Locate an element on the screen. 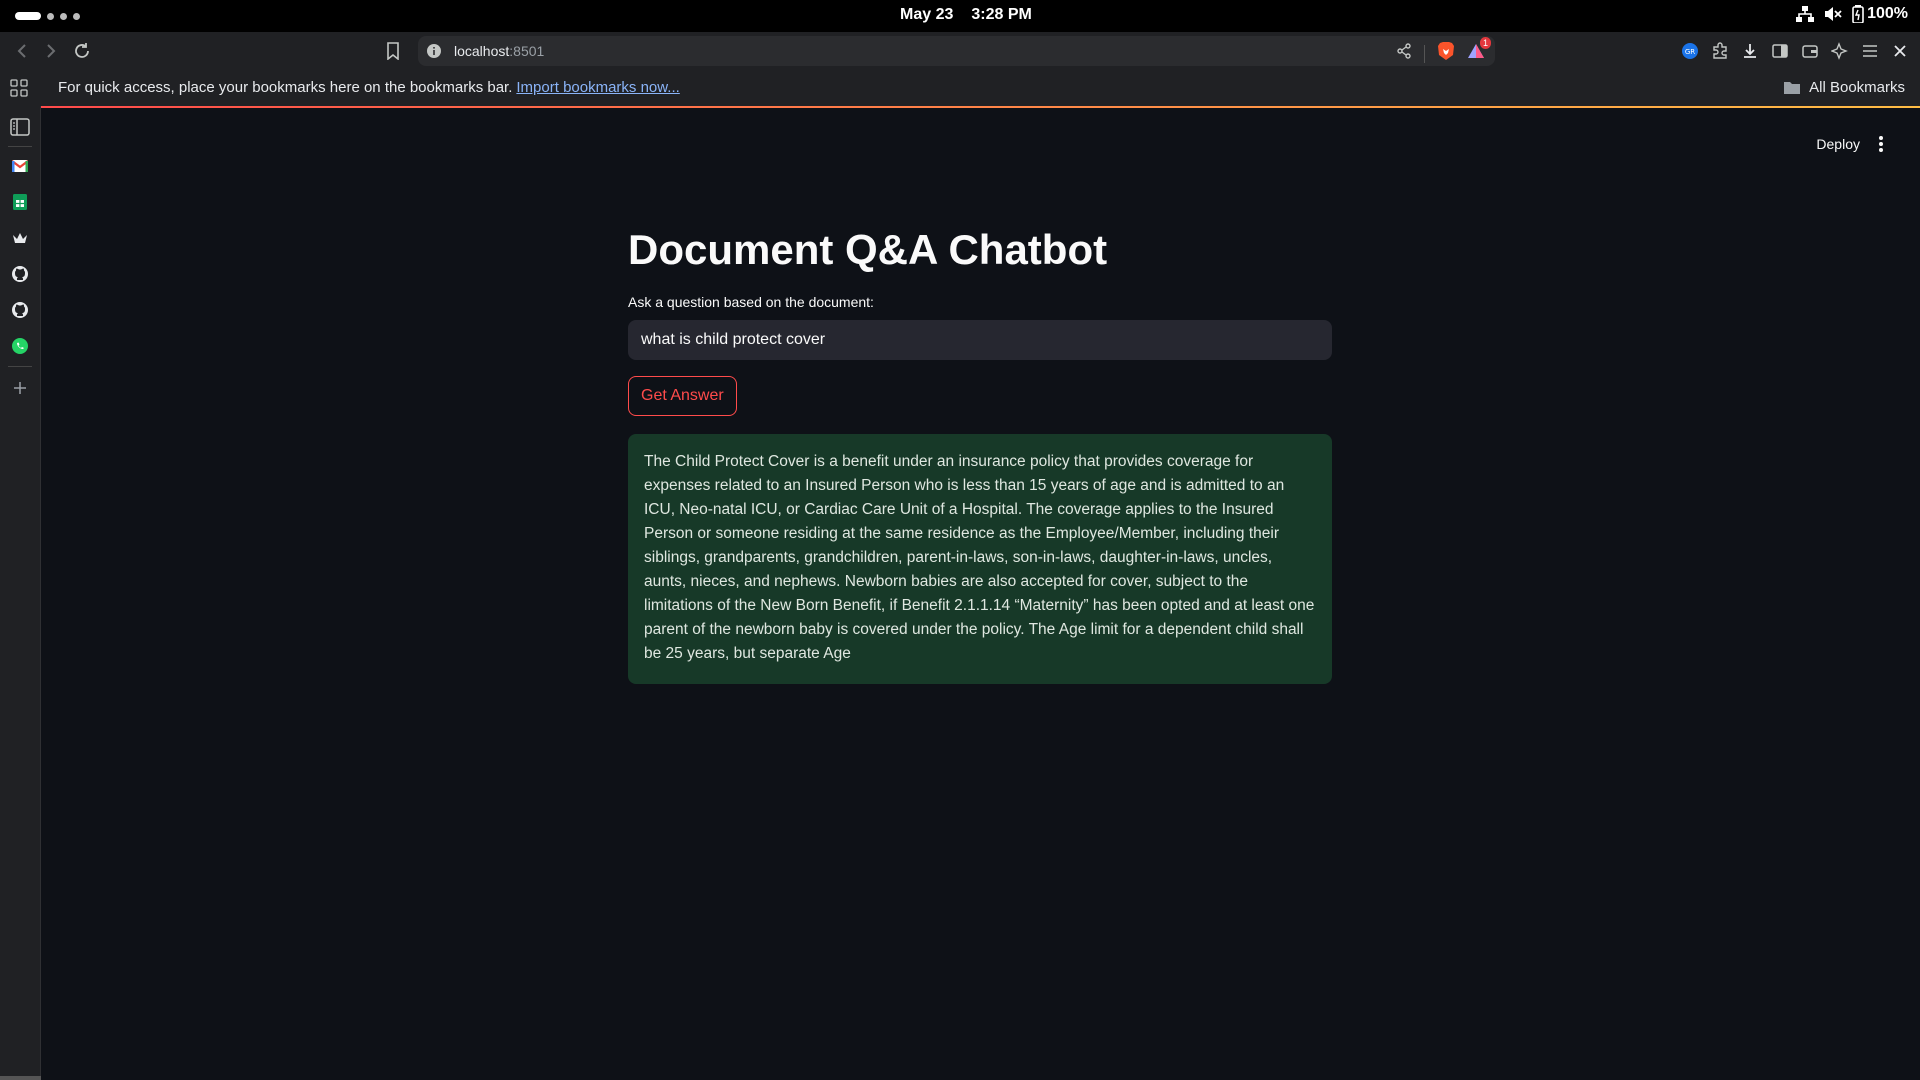 Image resolution: width=1920 pixels, height=1080 pixels. forward-button is located at coordinates (51, 51).